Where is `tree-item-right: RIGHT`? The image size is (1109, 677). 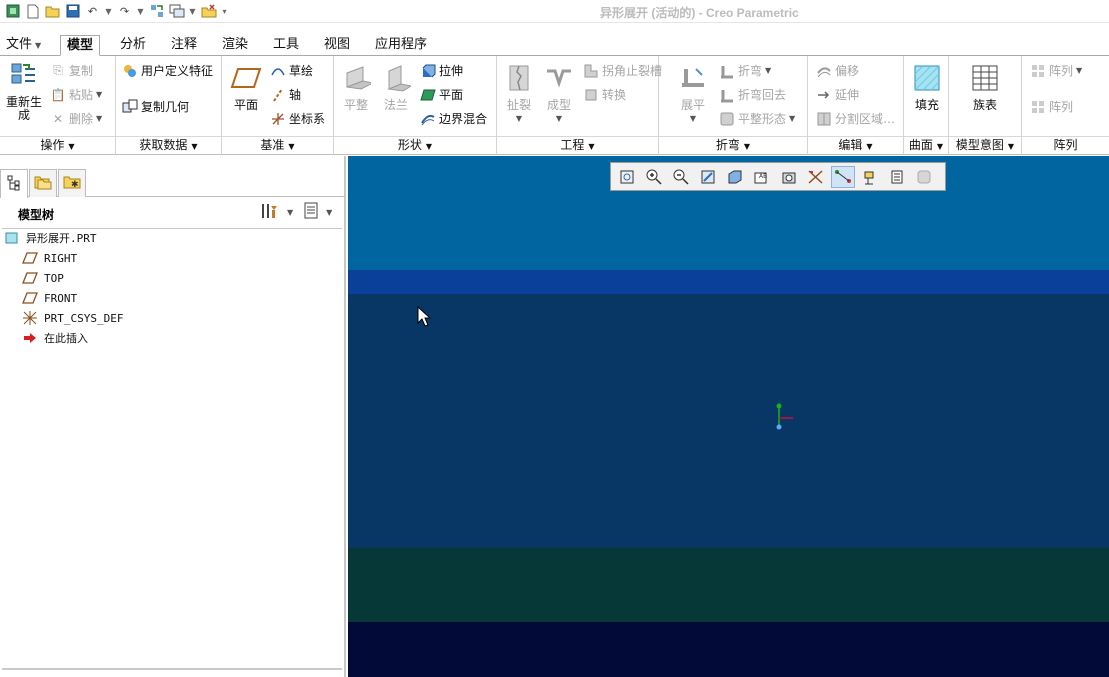
tree-item-right: RIGHT is located at coordinates (49, 258).